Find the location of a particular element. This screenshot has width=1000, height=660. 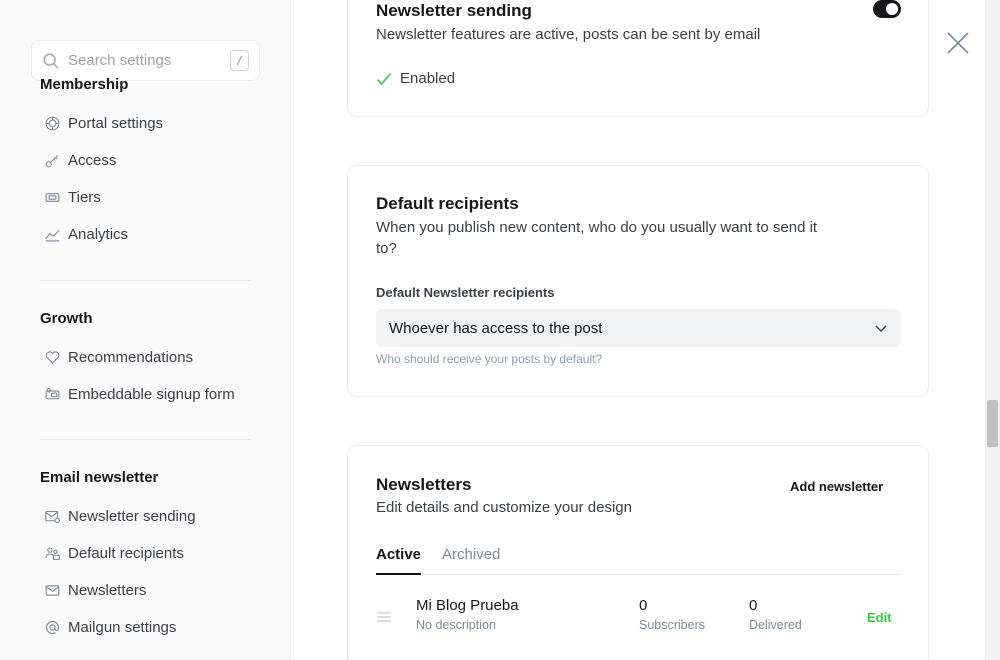

newsletters-tabs: Active Archived is located at coordinates (638, 560).